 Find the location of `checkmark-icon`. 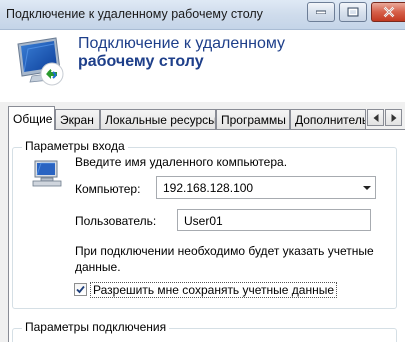

checkmark-icon is located at coordinates (80, 289).